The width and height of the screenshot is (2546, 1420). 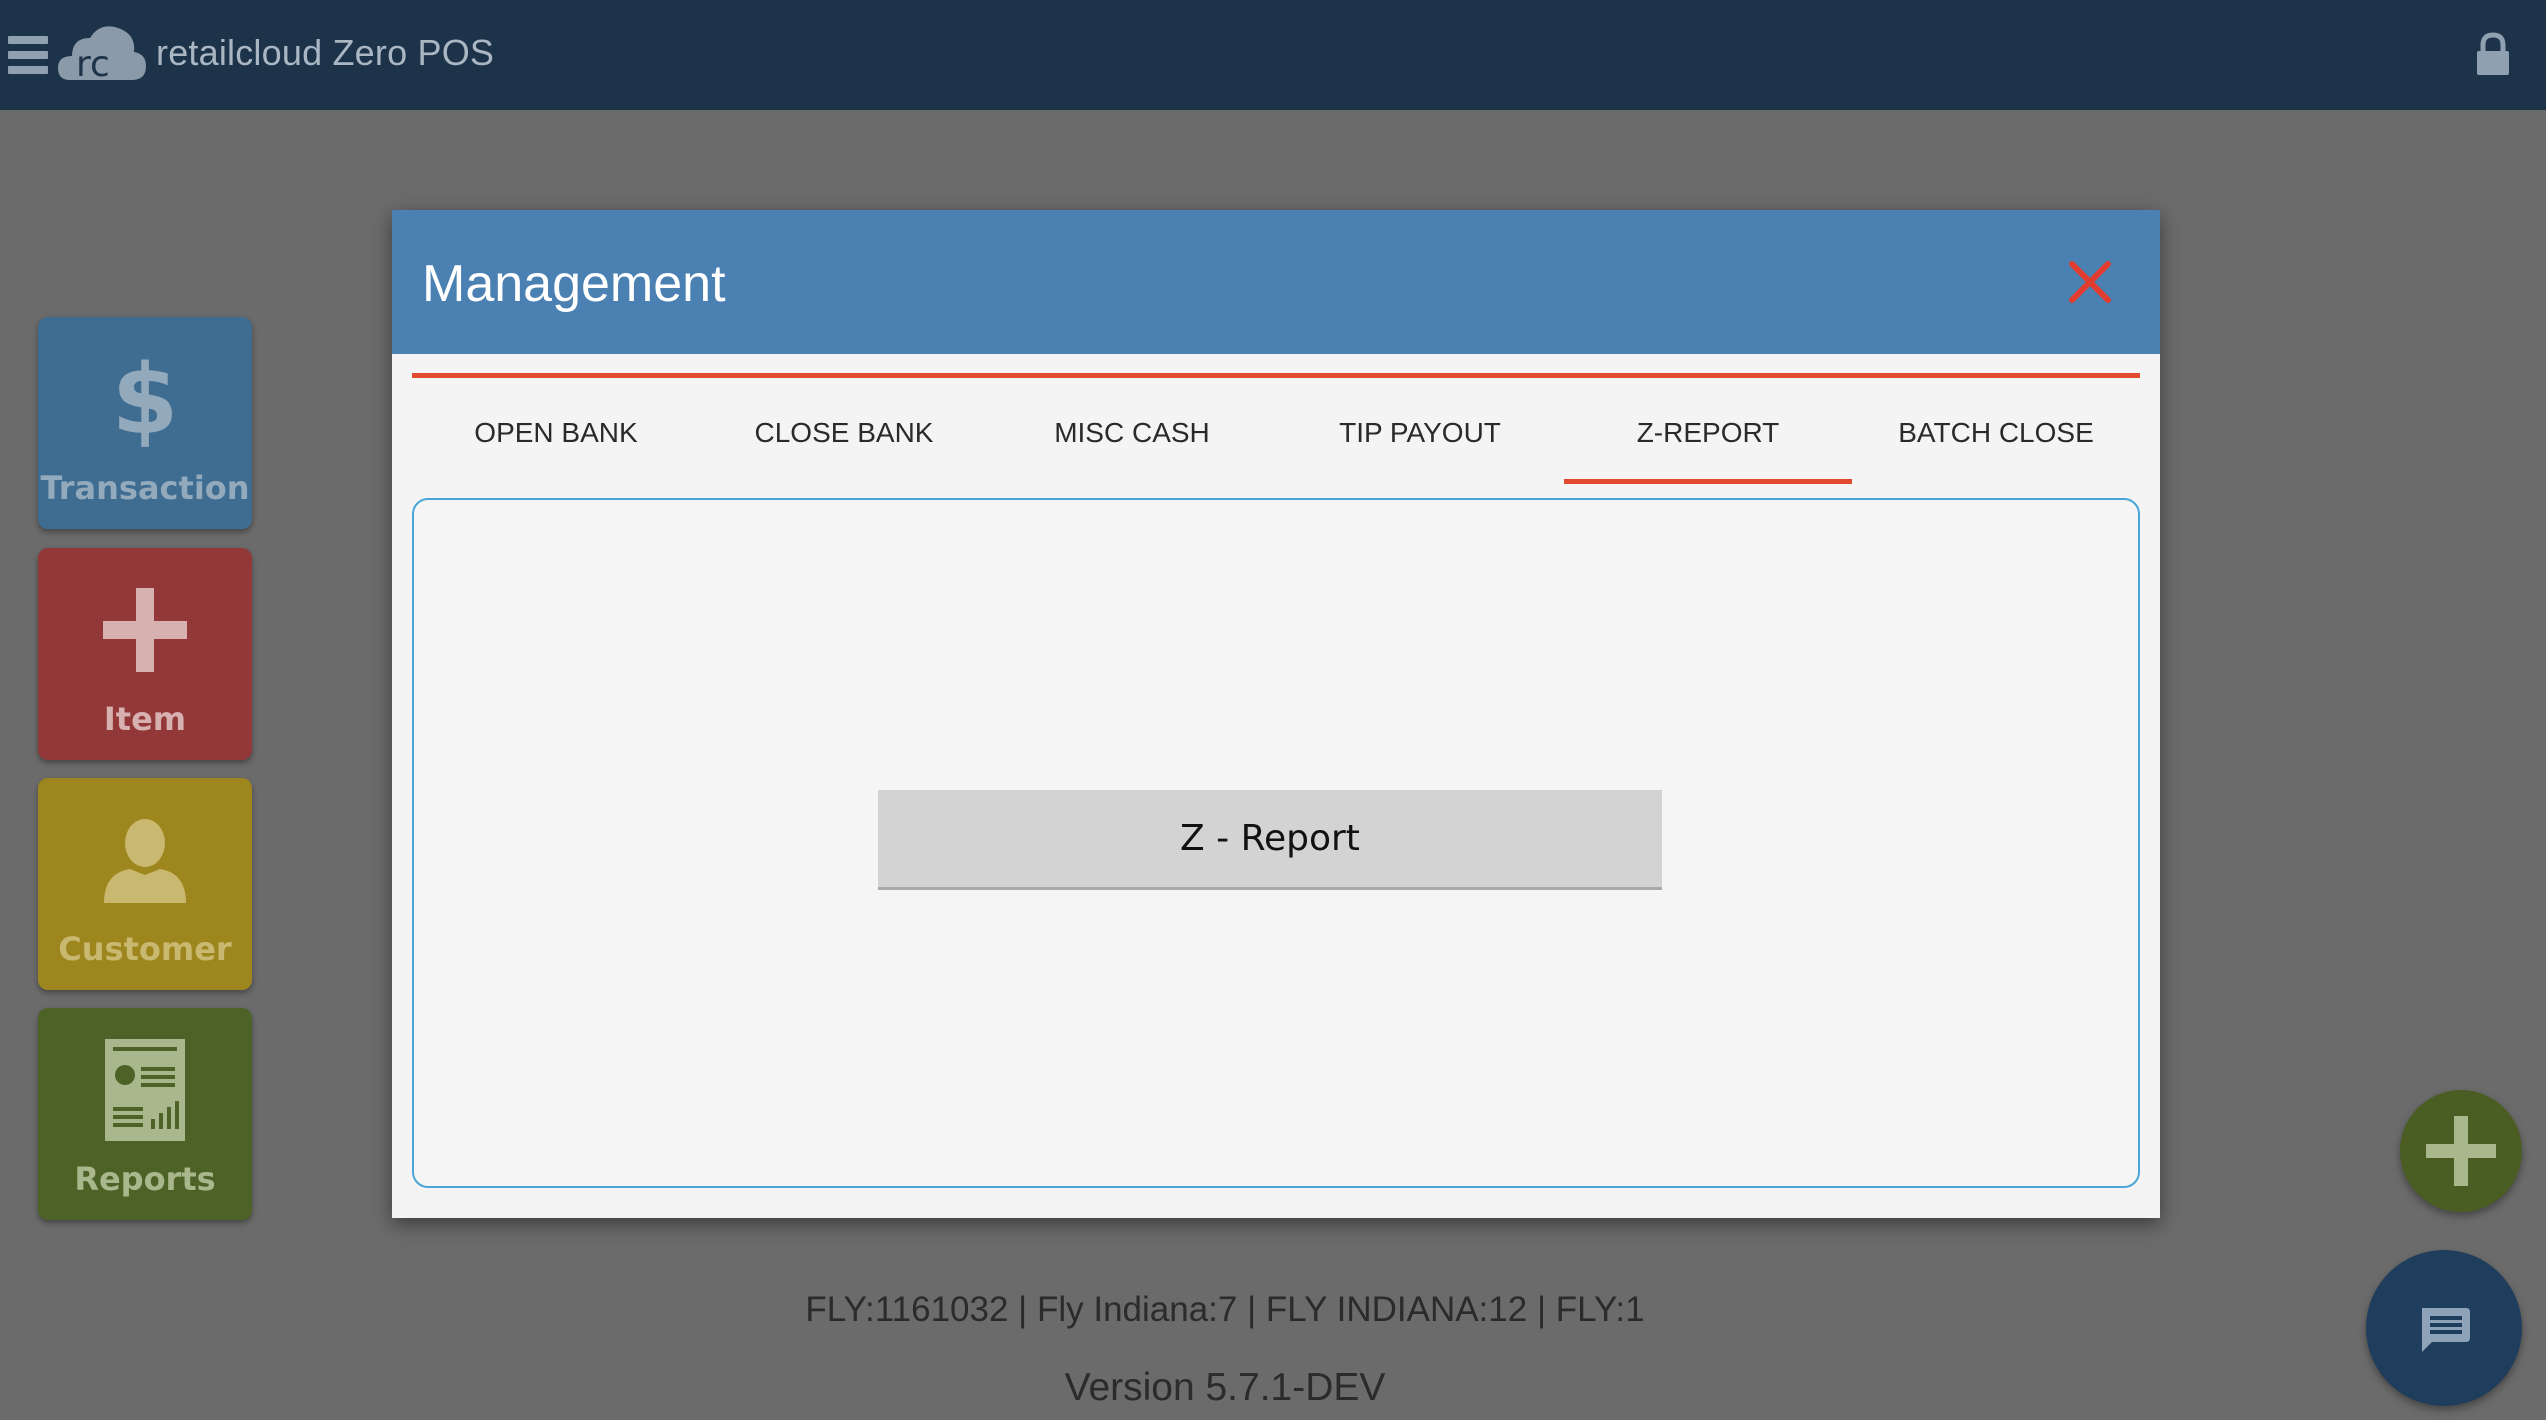 I want to click on app-title: retailcloud Zero POS, so click(x=325, y=52).